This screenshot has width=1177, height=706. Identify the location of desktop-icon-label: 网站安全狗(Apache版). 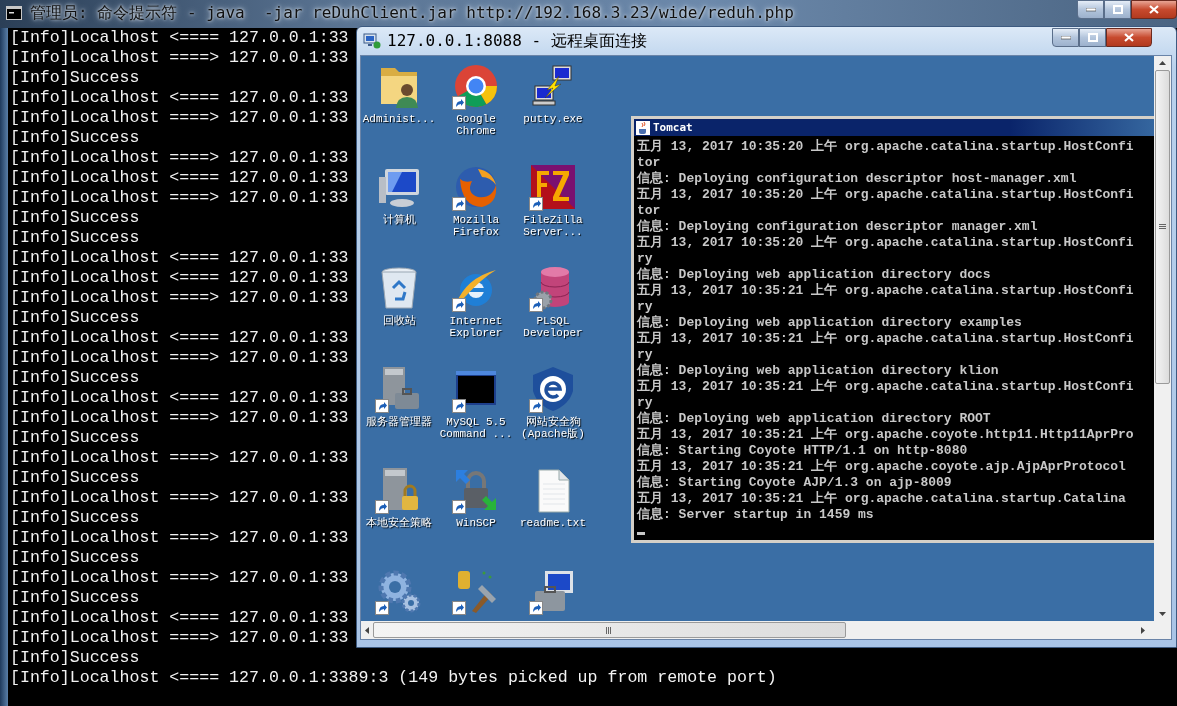
(553, 428).